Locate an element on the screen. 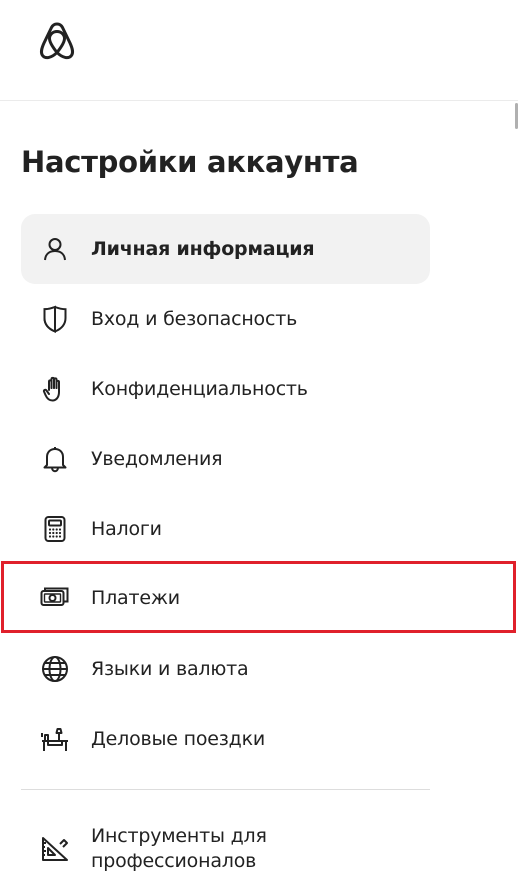 Image resolution: width=518 pixels, height=886 pixels. menu-item-taxes: Налоги is located at coordinates (225, 529).